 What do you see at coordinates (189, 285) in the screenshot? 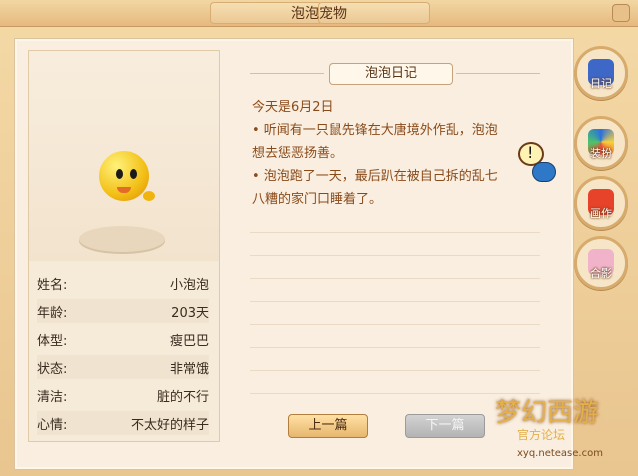
I see `stat-value: 小泡泡` at bounding box center [189, 285].